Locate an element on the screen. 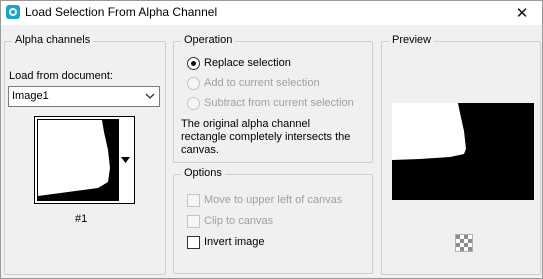 The height and width of the screenshot is (279, 543). move-upper-left-checkbox is located at coordinates (193, 200).